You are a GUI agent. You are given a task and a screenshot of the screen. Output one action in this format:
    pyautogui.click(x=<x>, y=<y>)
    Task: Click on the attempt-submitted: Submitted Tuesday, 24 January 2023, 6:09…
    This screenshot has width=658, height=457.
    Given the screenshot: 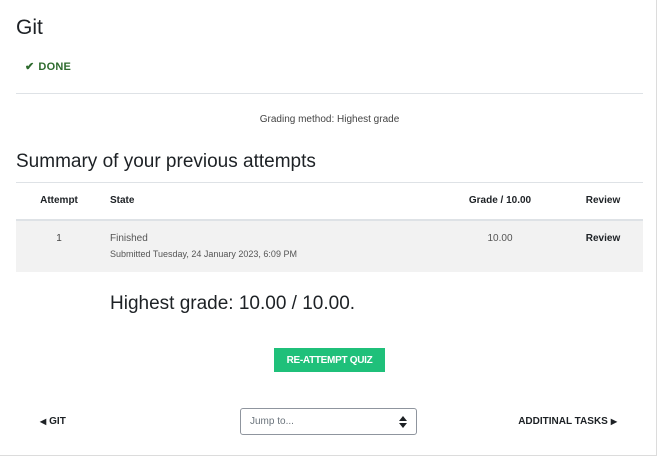 What is the action you would take?
    pyautogui.click(x=203, y=254)
    